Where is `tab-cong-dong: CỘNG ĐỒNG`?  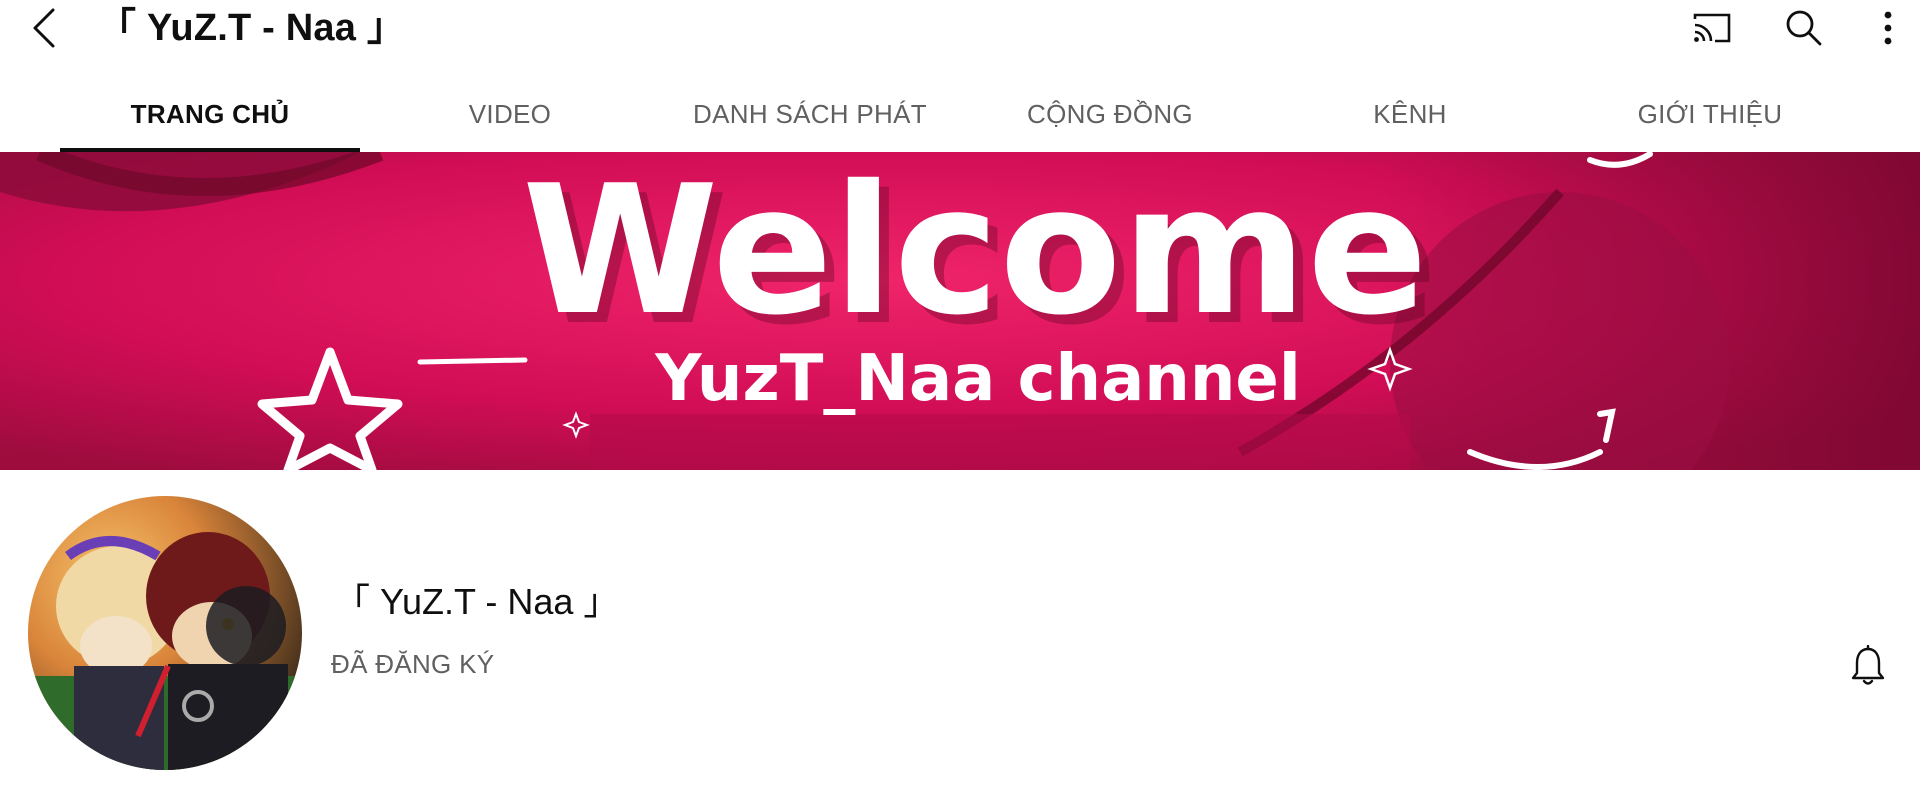 tab-cong-dong: CỘNG ĐỒNG is located at coordinates (1110, 114).